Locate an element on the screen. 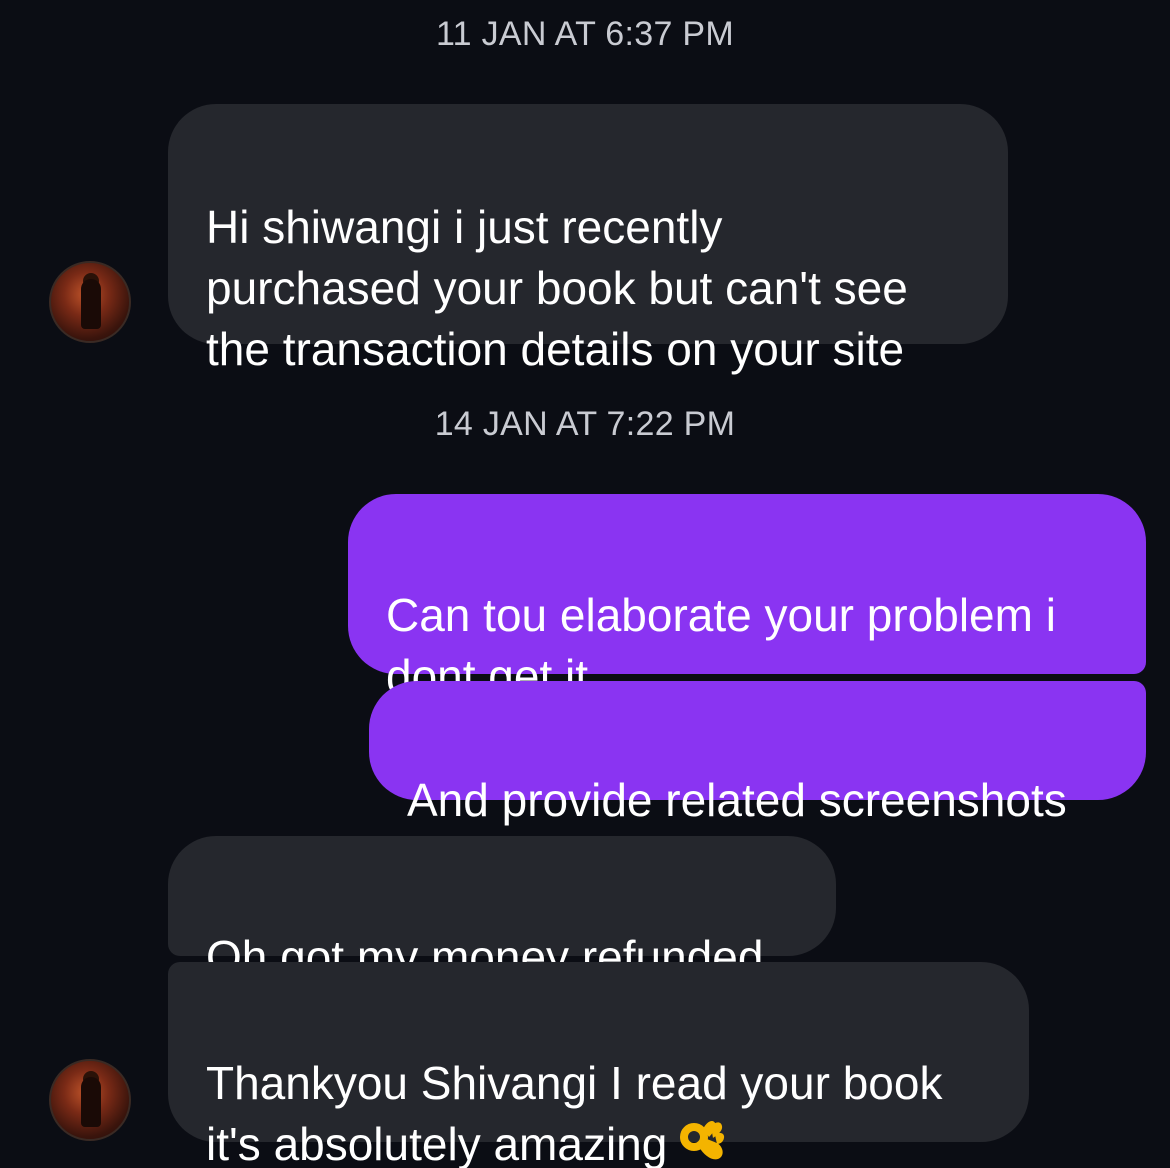 This screenshot has height=1168, width=1170. timestamp-2: 14 JAN AT 7:22 PM is located at coordinates (585, 424).